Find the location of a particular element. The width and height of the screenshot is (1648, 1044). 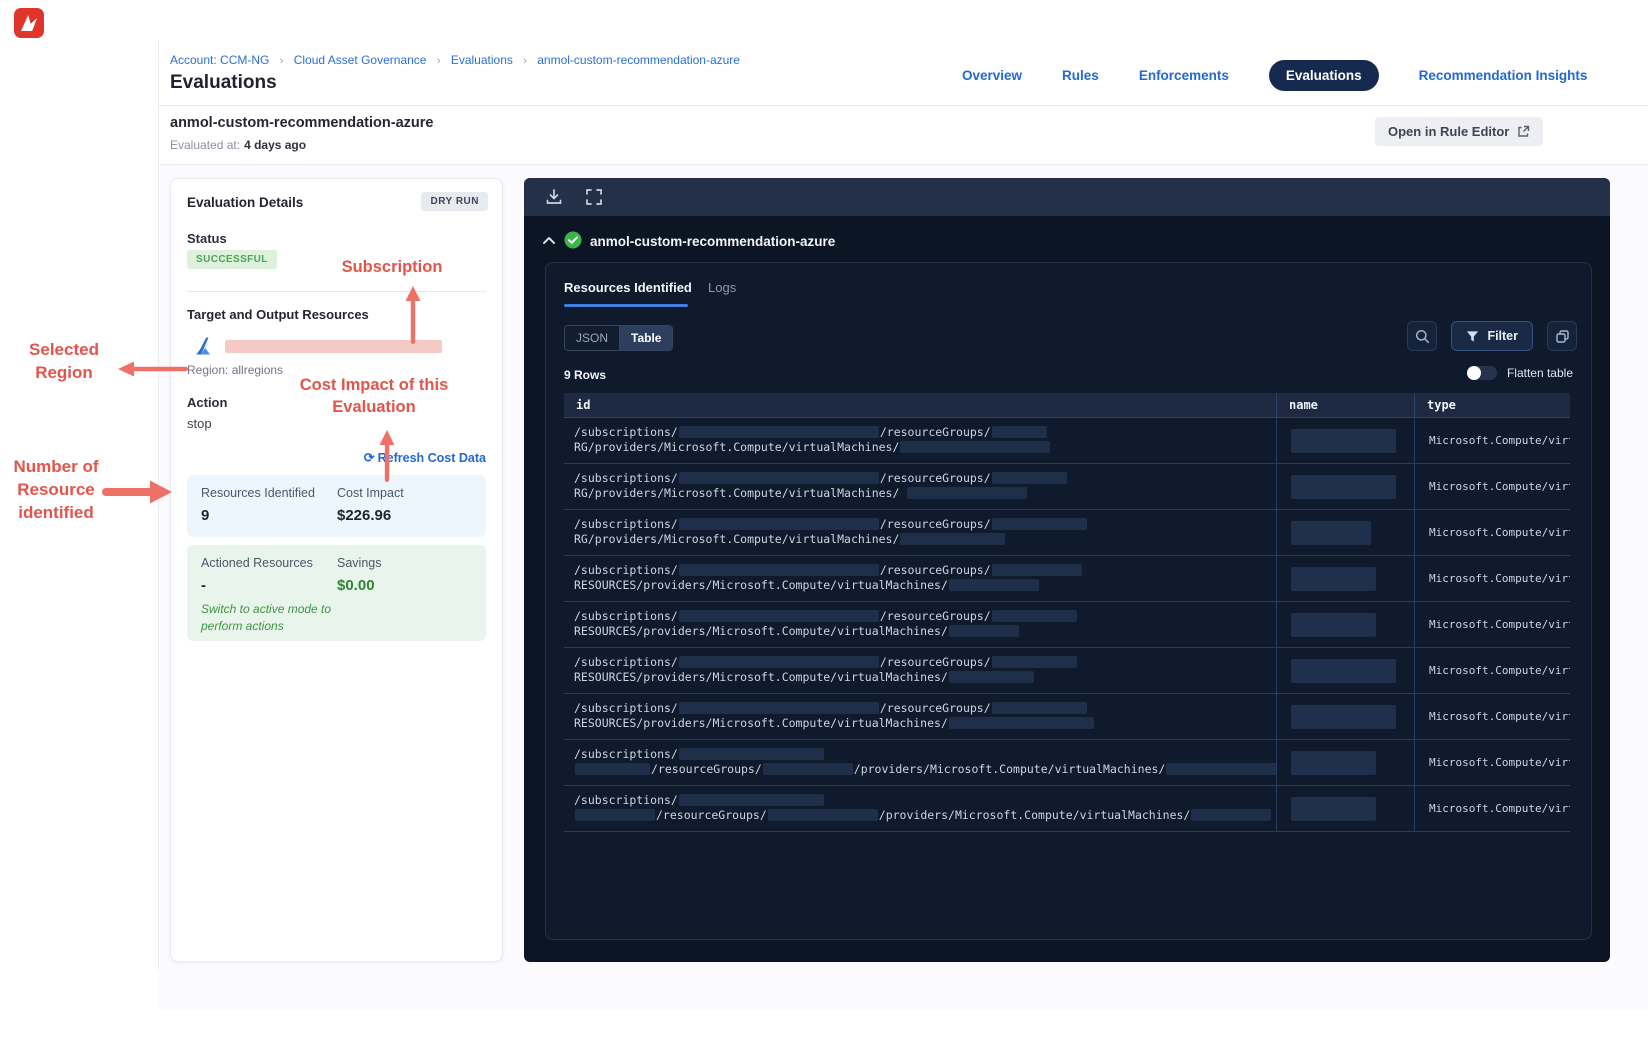

column-header-id: id is located at coordinates (920, 405).